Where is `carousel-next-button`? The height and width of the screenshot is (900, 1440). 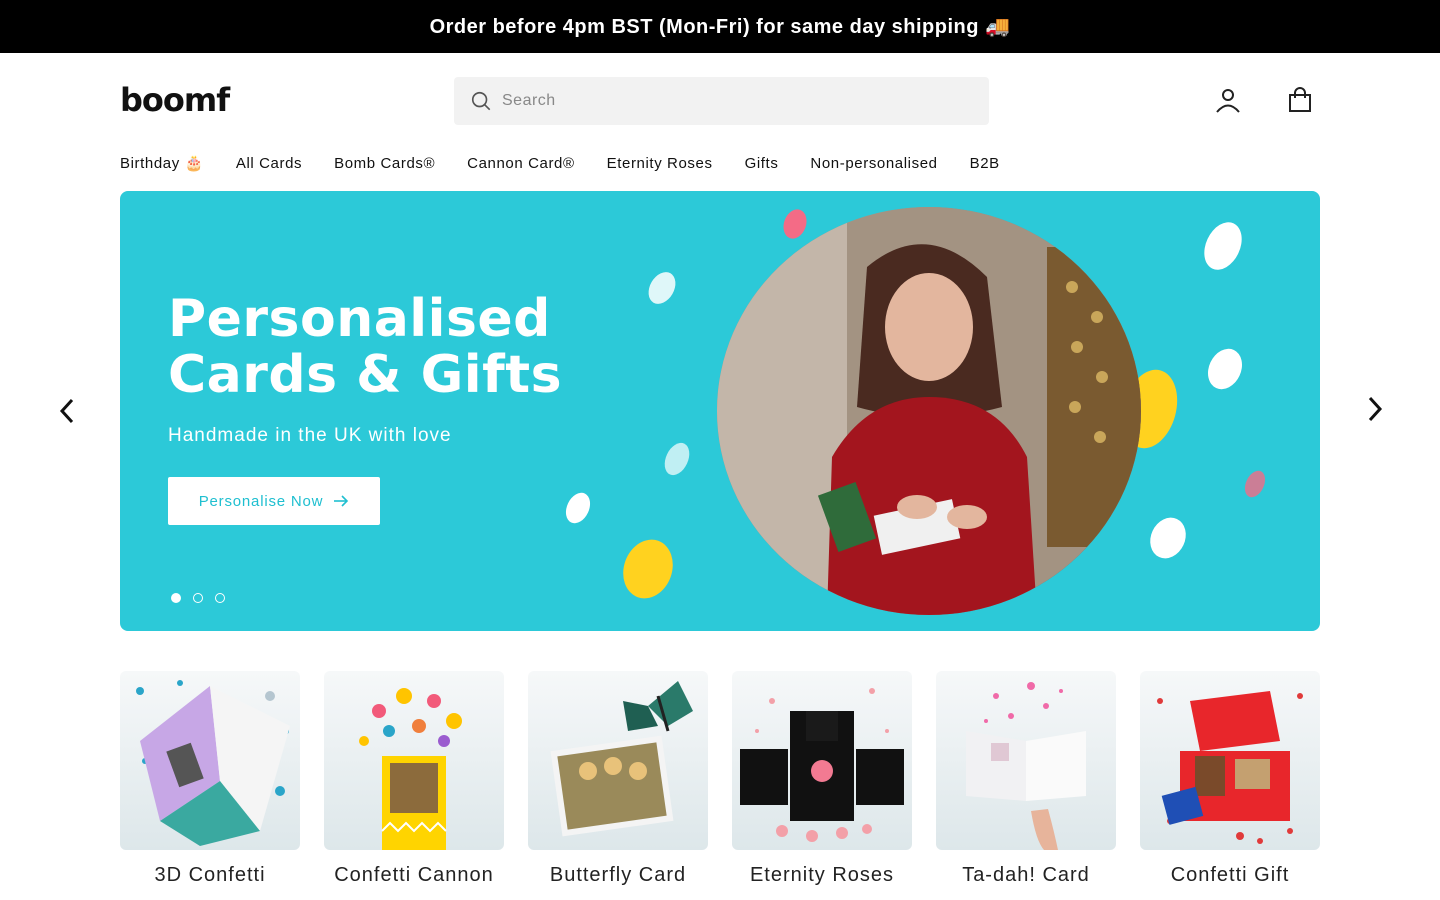
carousel-next-button is located at coordinates (1375, 409).